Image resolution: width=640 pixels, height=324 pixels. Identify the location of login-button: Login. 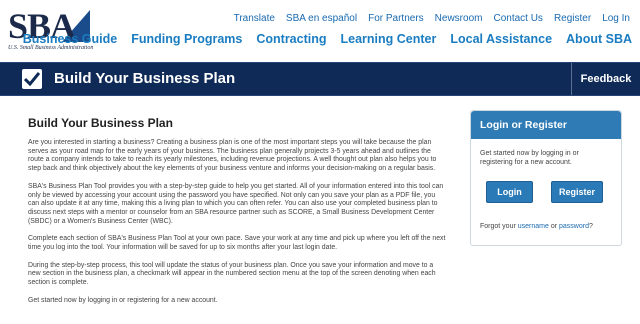
(509, 192).